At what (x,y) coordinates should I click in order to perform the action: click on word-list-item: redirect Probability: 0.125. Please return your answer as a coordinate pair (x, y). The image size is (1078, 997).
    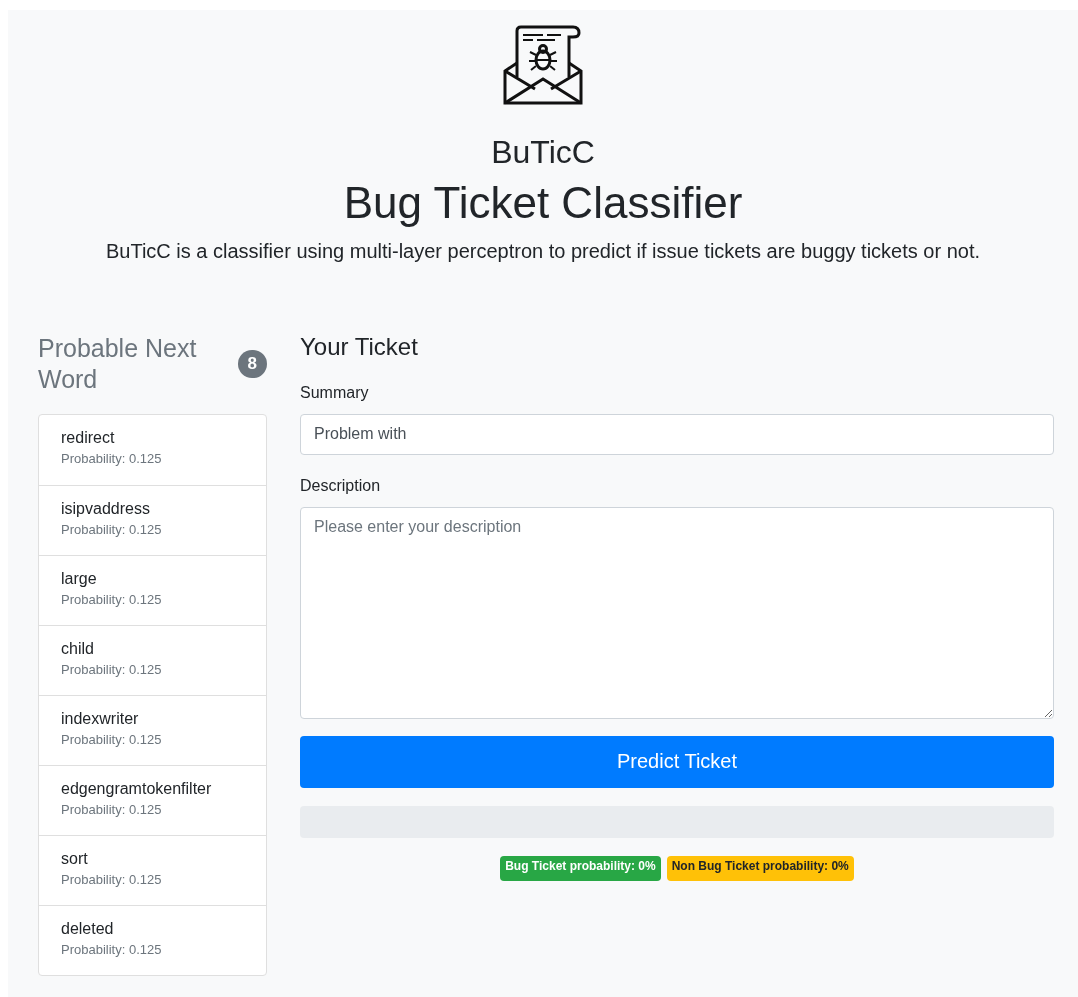
    Looking at the image, I should click on (152, 449).